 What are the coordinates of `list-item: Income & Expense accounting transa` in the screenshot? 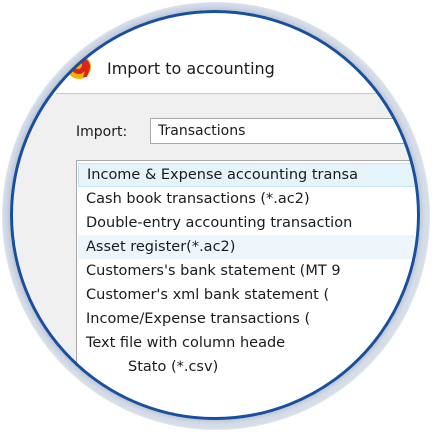 It's located at (249, 175).